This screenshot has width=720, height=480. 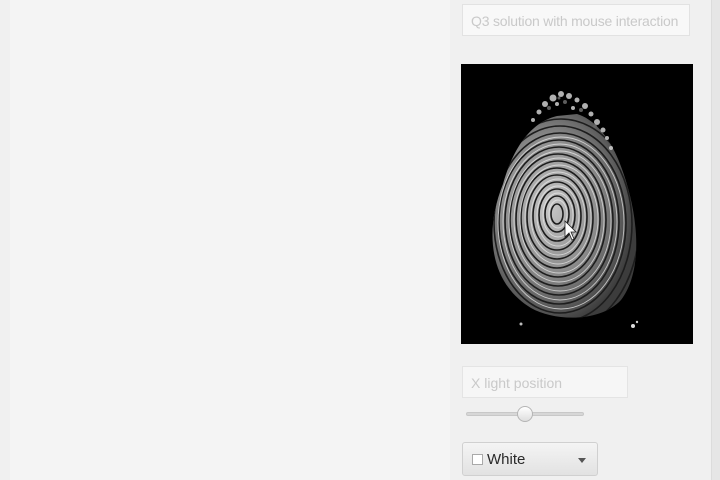 I want to click on x-light-slider, so click(x=525, y=414).